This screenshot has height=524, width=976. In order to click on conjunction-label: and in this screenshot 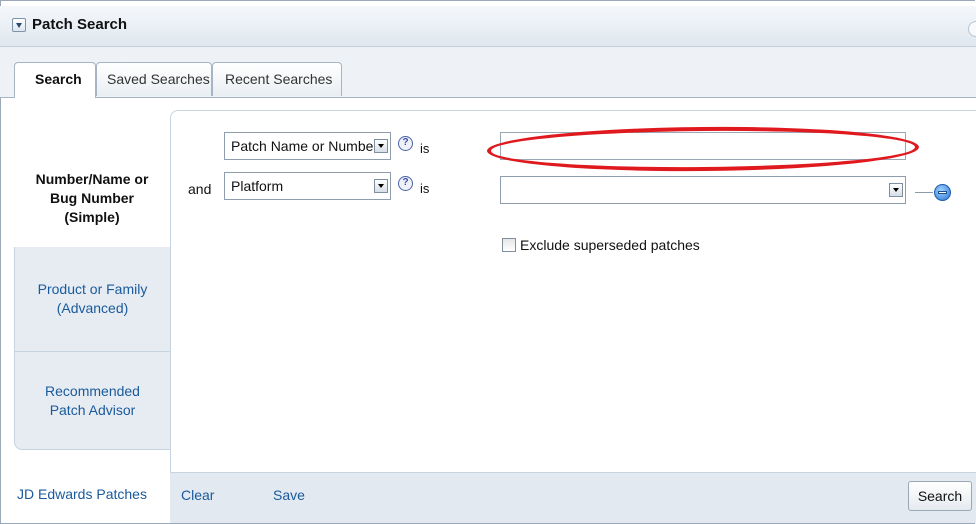, I will do `click(200, 189)`.